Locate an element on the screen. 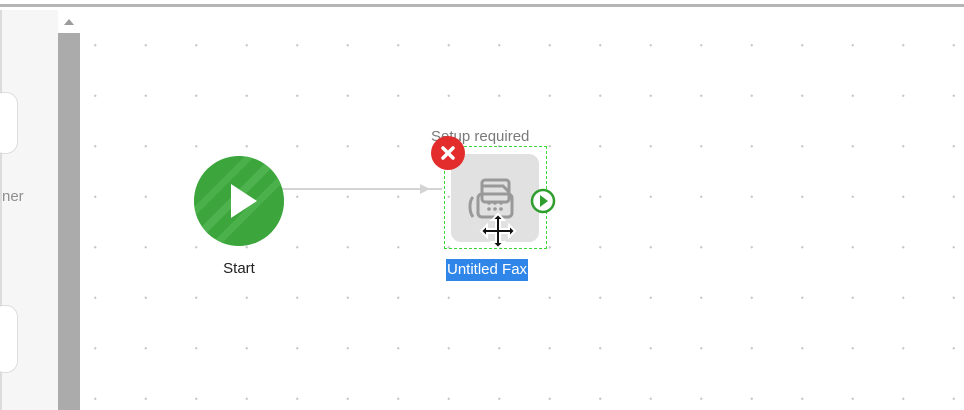  window-top-edge is located at coordinates (482, 3).